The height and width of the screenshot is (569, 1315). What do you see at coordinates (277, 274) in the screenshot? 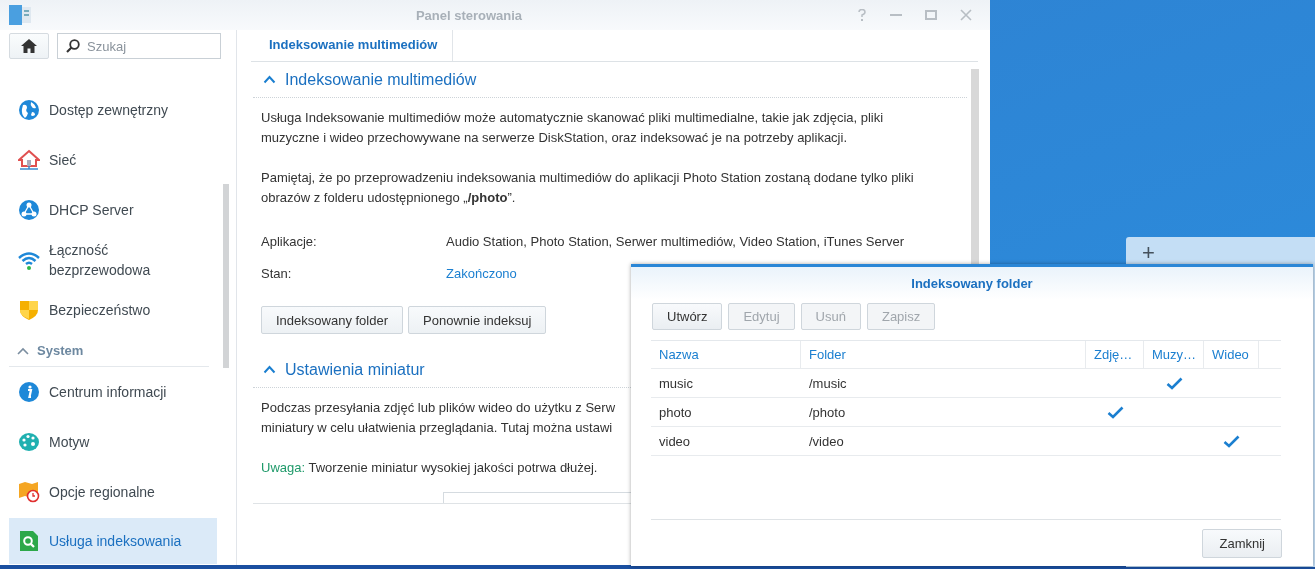
I see `field-label: Stan:` at bounding box center [277, 274].